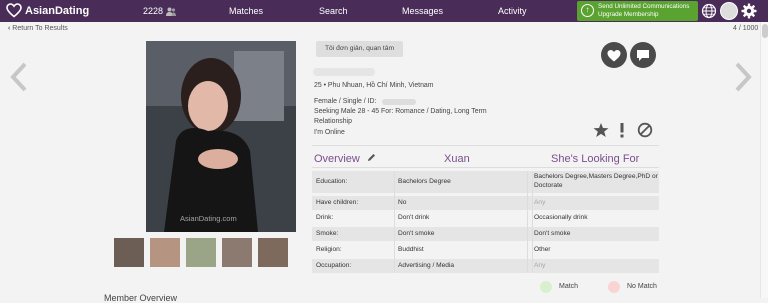  What do you see at coordinates (764, 160) in the screenshot?
I see `page-scrollbar` at bounding box center [764, 160].